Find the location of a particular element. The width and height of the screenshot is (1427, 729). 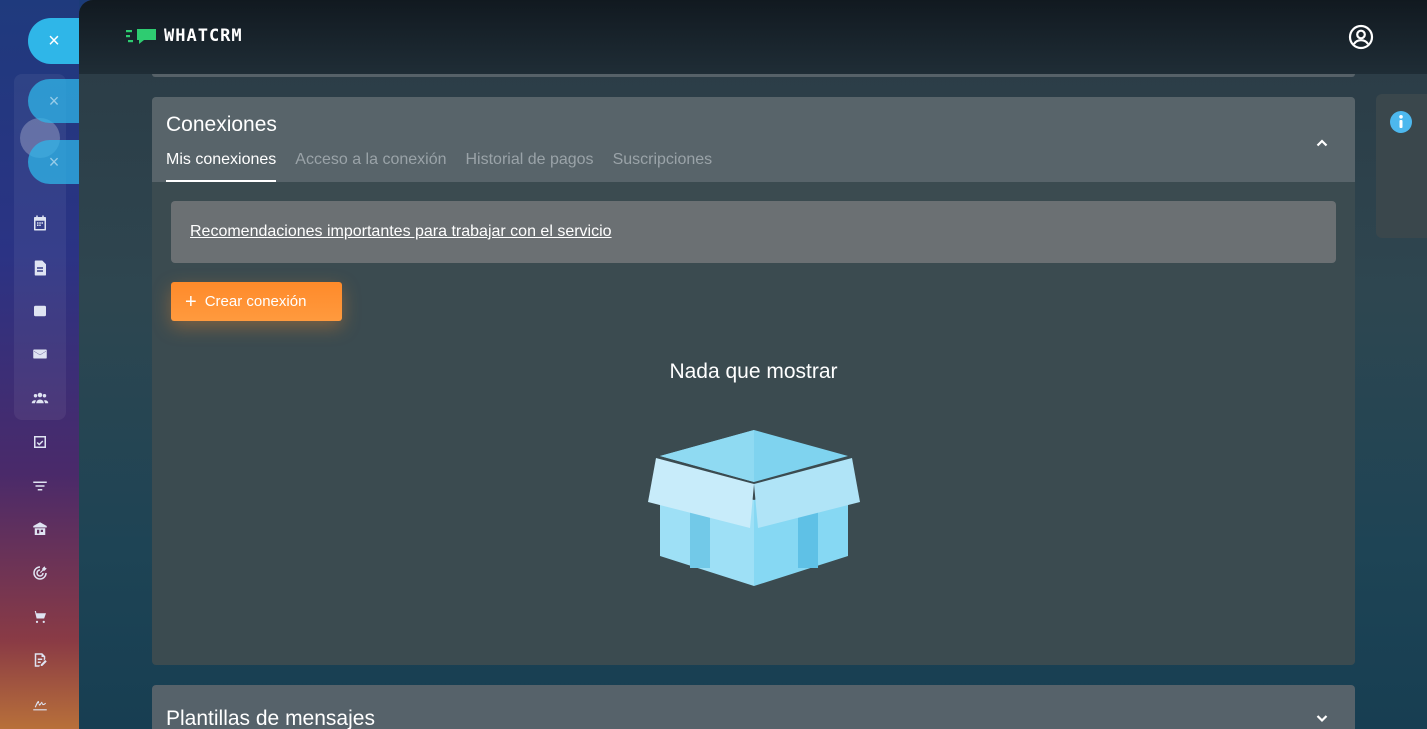

tab-historial-pagos: Historial de pagos is located at coordinates (529, 166).